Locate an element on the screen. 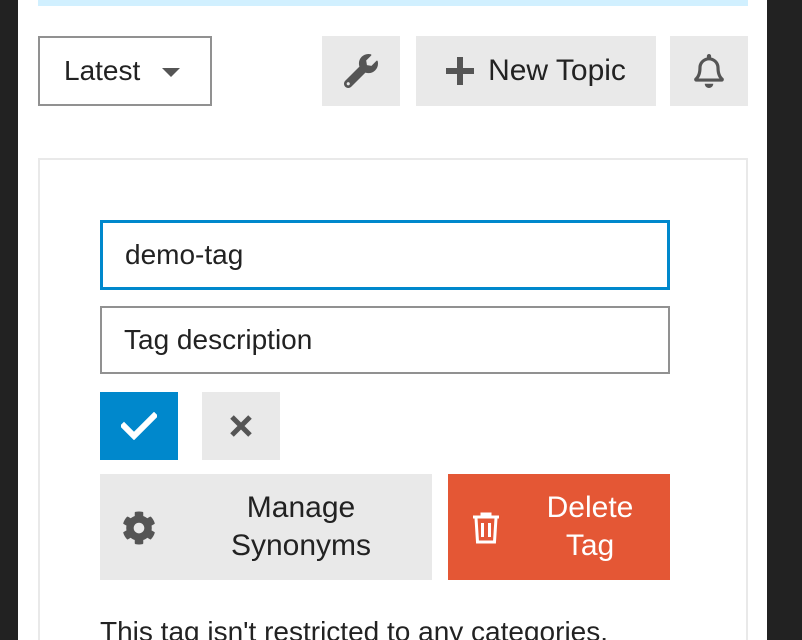 The height and width of the screenshot is (640, 802). plus-icon is located at coordinates (460, 71).